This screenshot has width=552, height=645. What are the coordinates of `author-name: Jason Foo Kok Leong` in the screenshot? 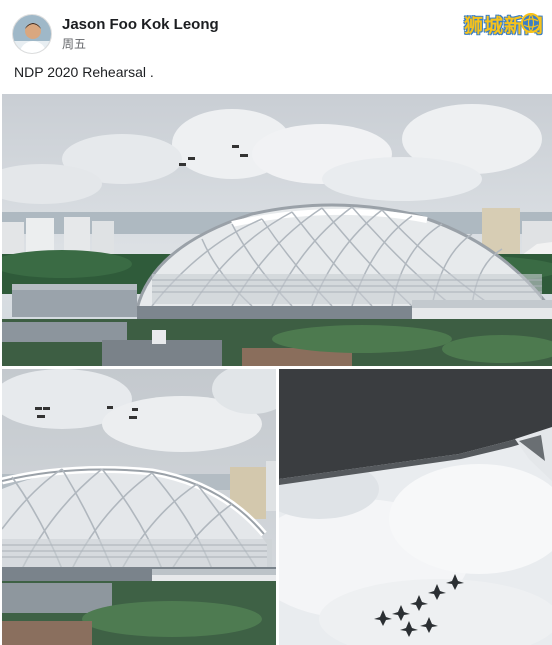 It's located at (140, 25).